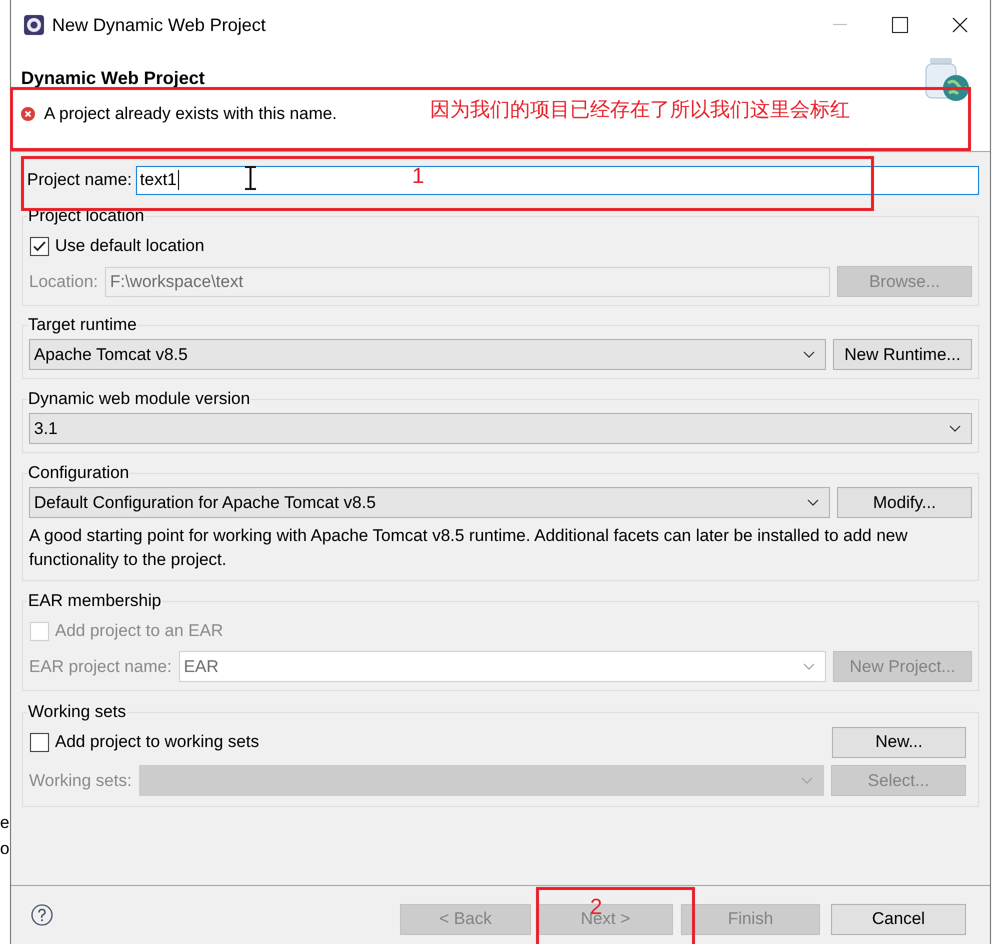 This screenshot has height=944, width=1000. I want to click on group-title: Dynamic web module version, so click(139, 399).